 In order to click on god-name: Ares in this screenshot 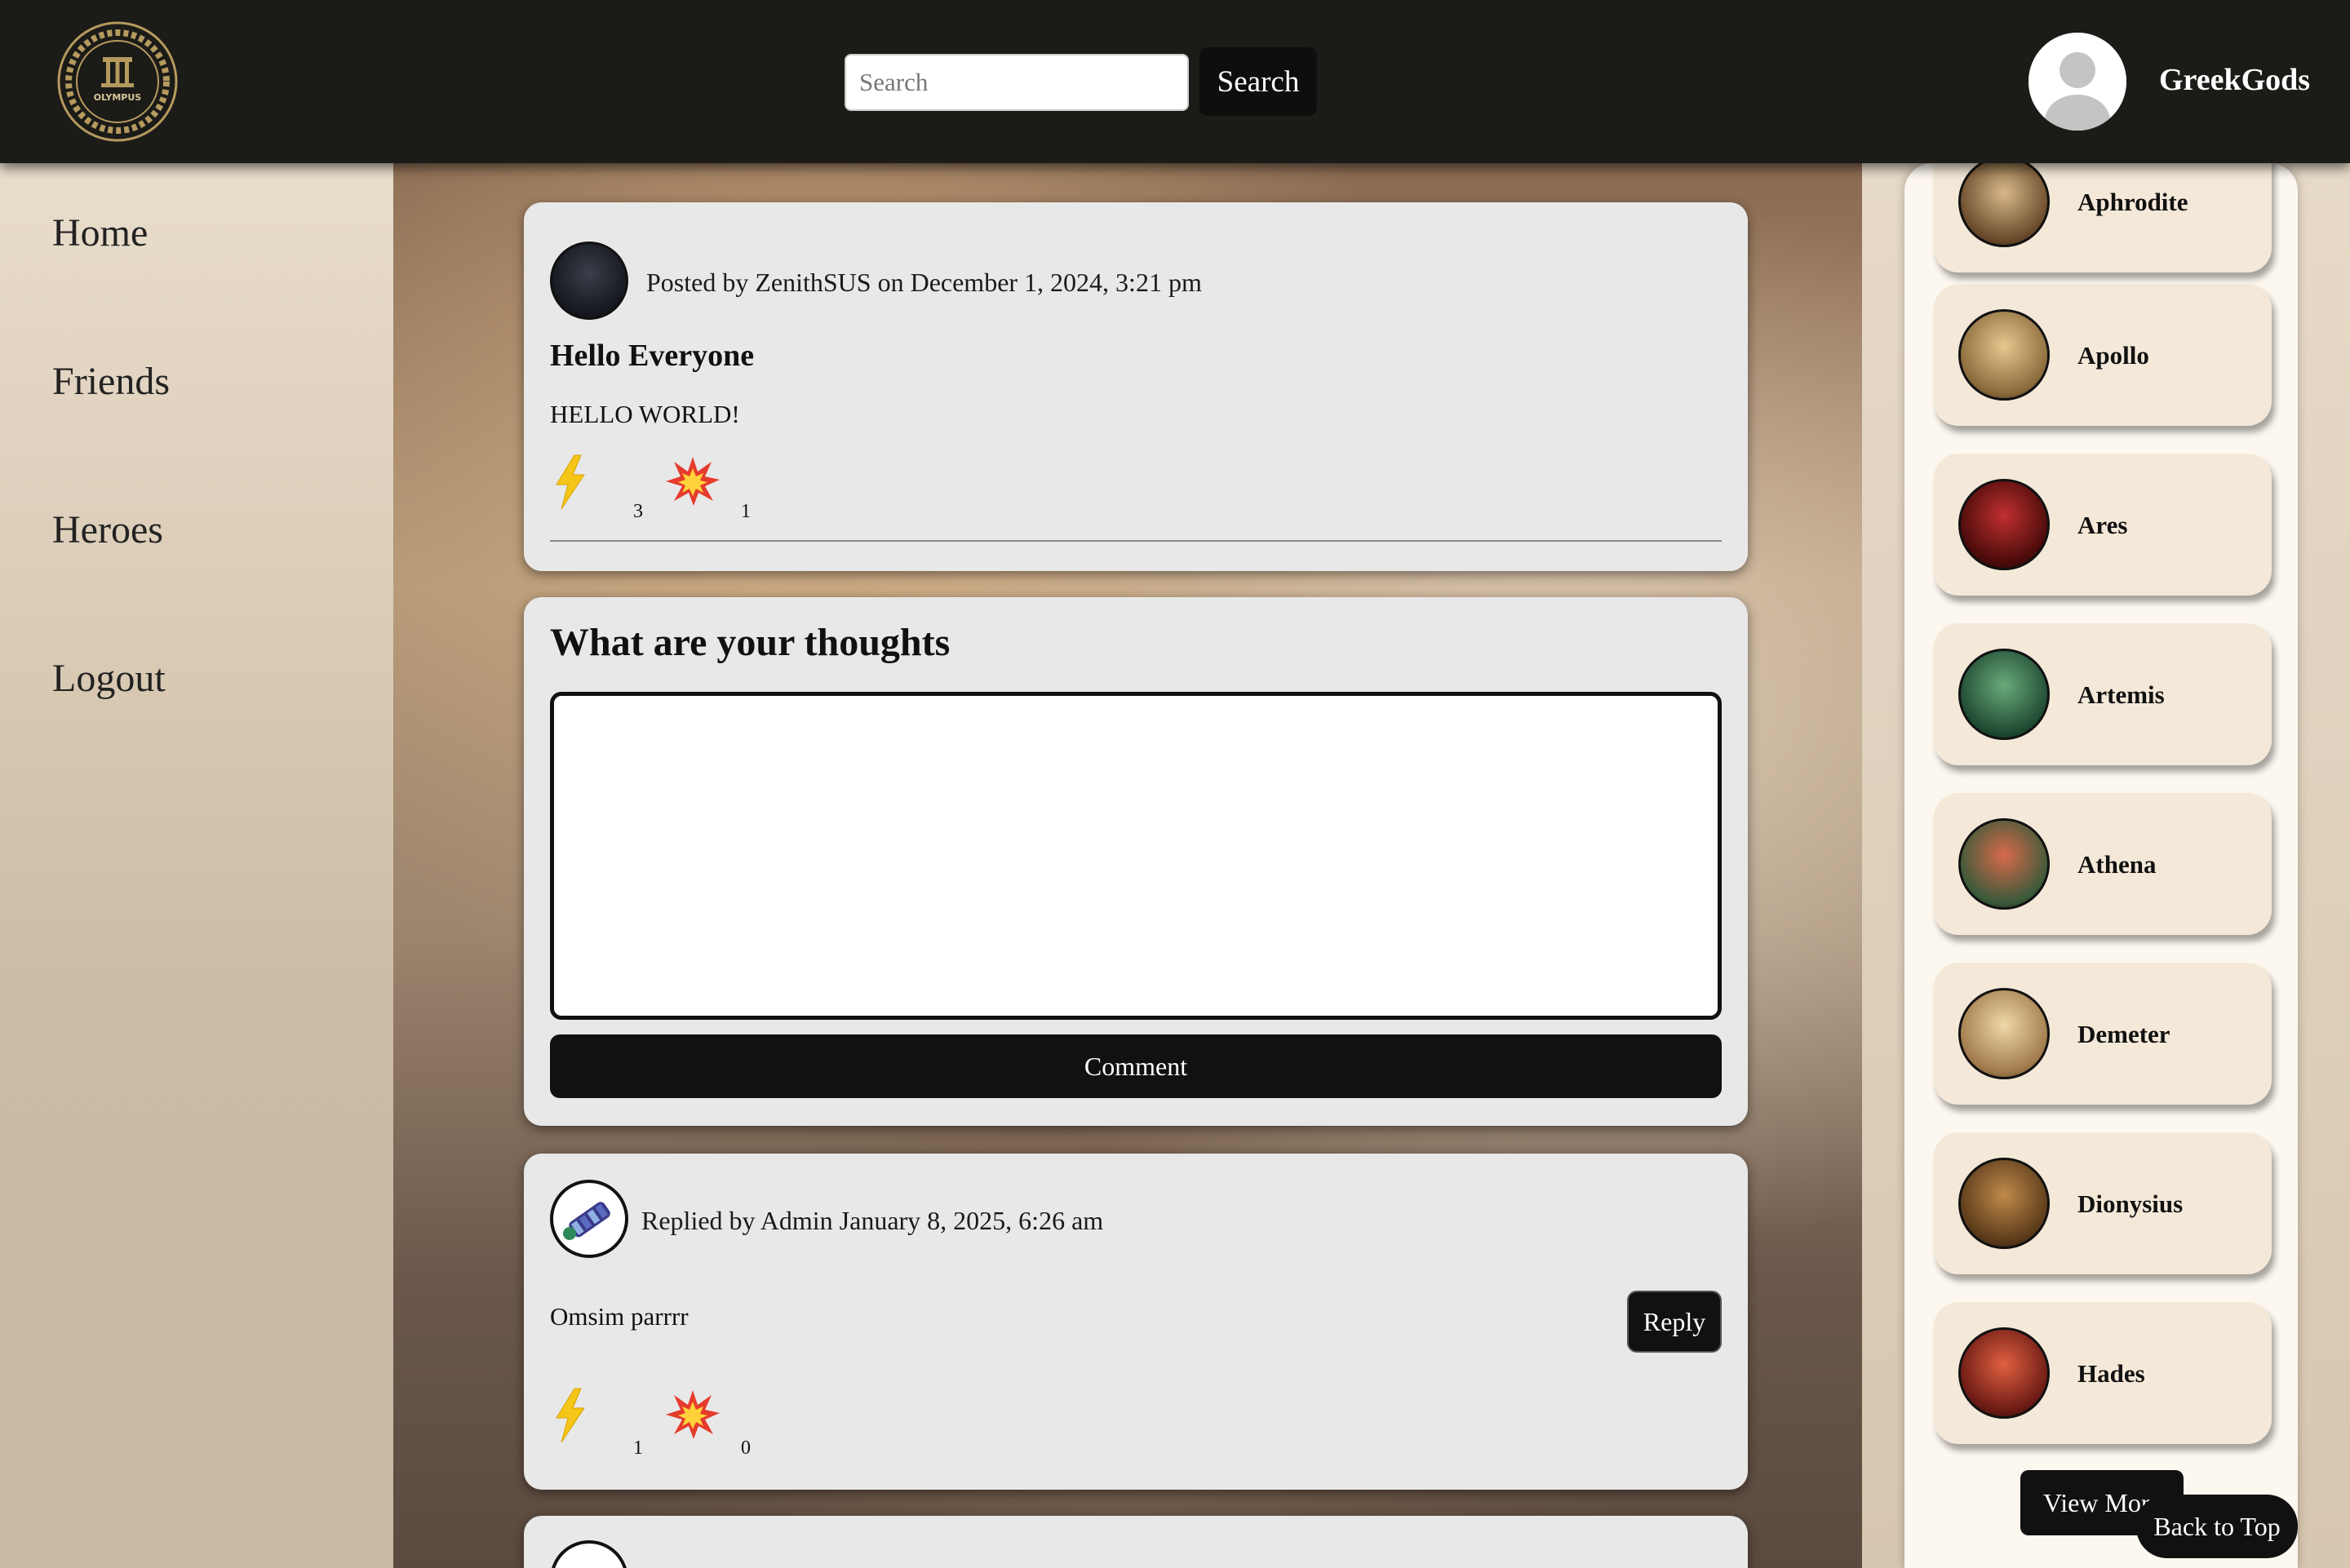, I will do `click(2102, 525)`.